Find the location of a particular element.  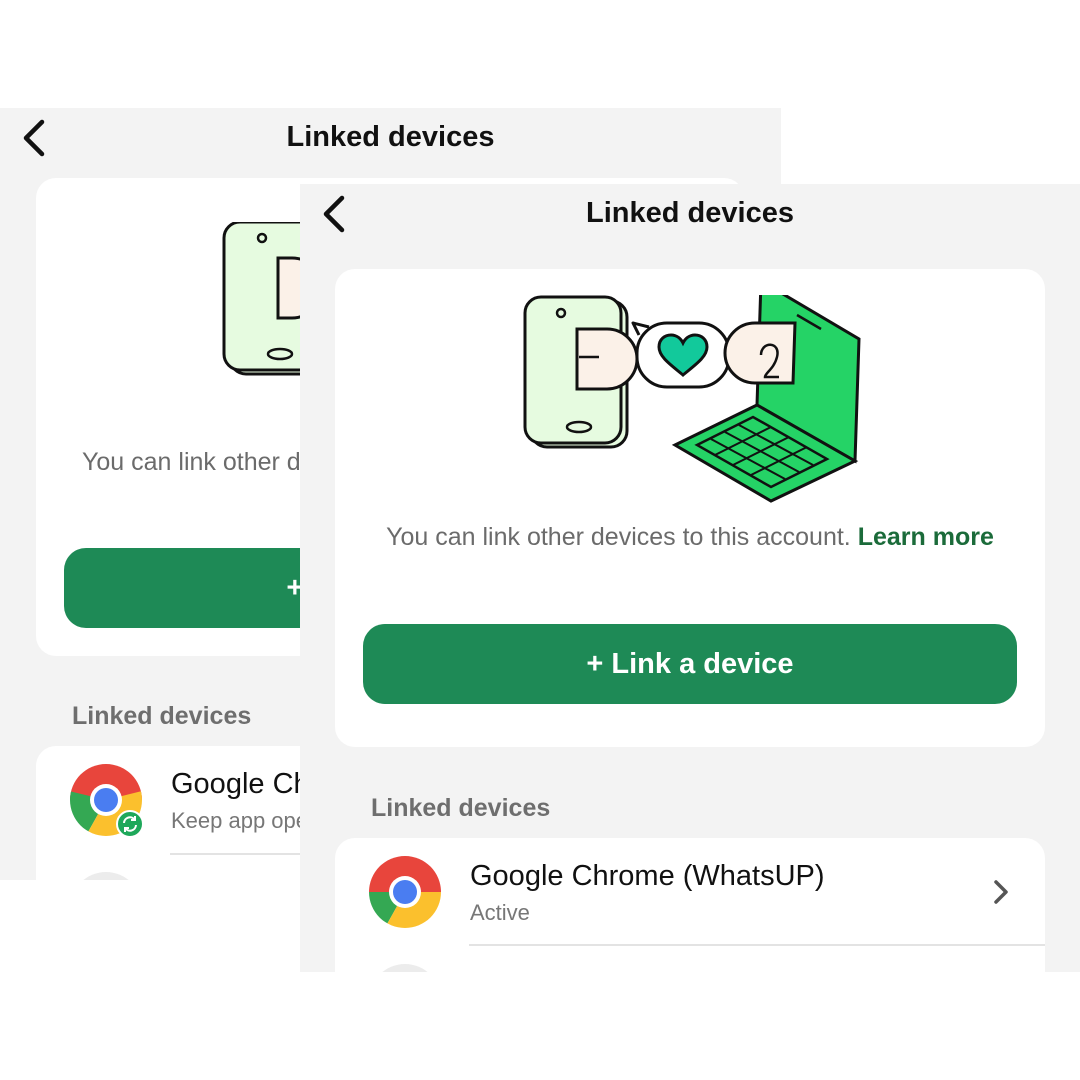

chevron-right-icon is located at coordinates (1001, 892).